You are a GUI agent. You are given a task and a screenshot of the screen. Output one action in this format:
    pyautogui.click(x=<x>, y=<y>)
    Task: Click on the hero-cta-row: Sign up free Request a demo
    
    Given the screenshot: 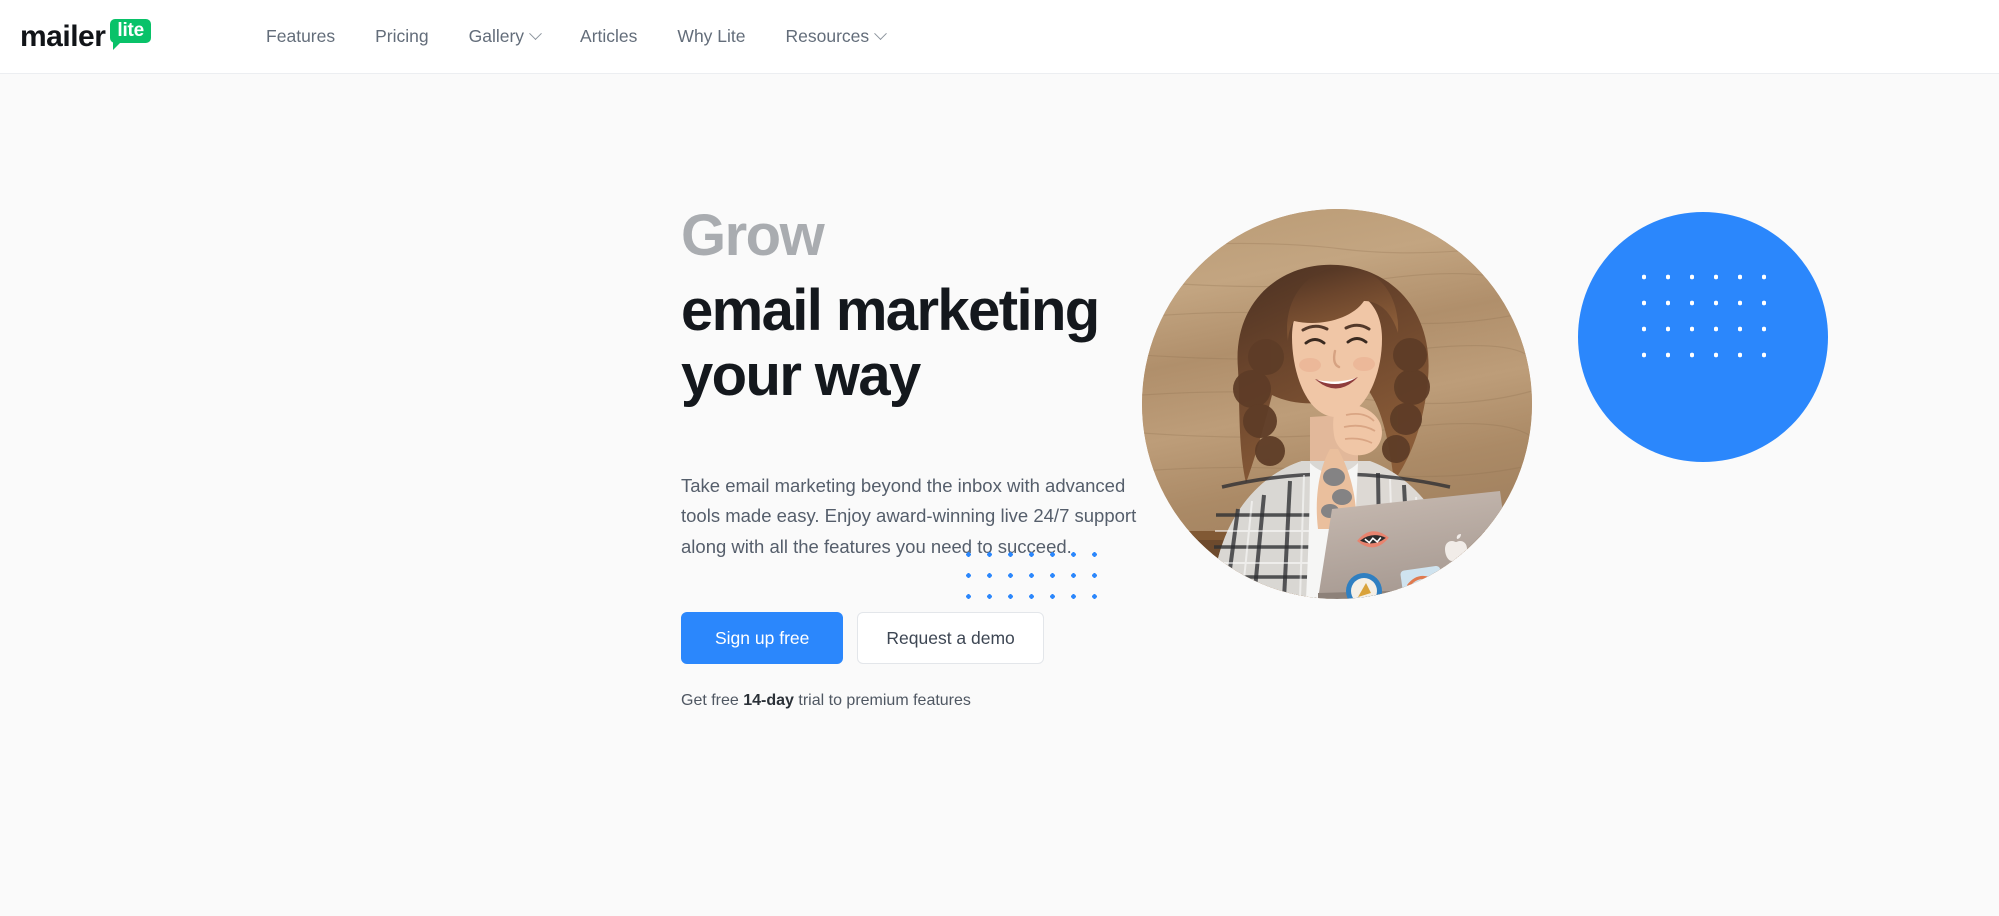 What is the action you would take?
    pyautogui.click(x=916, y=638)
    